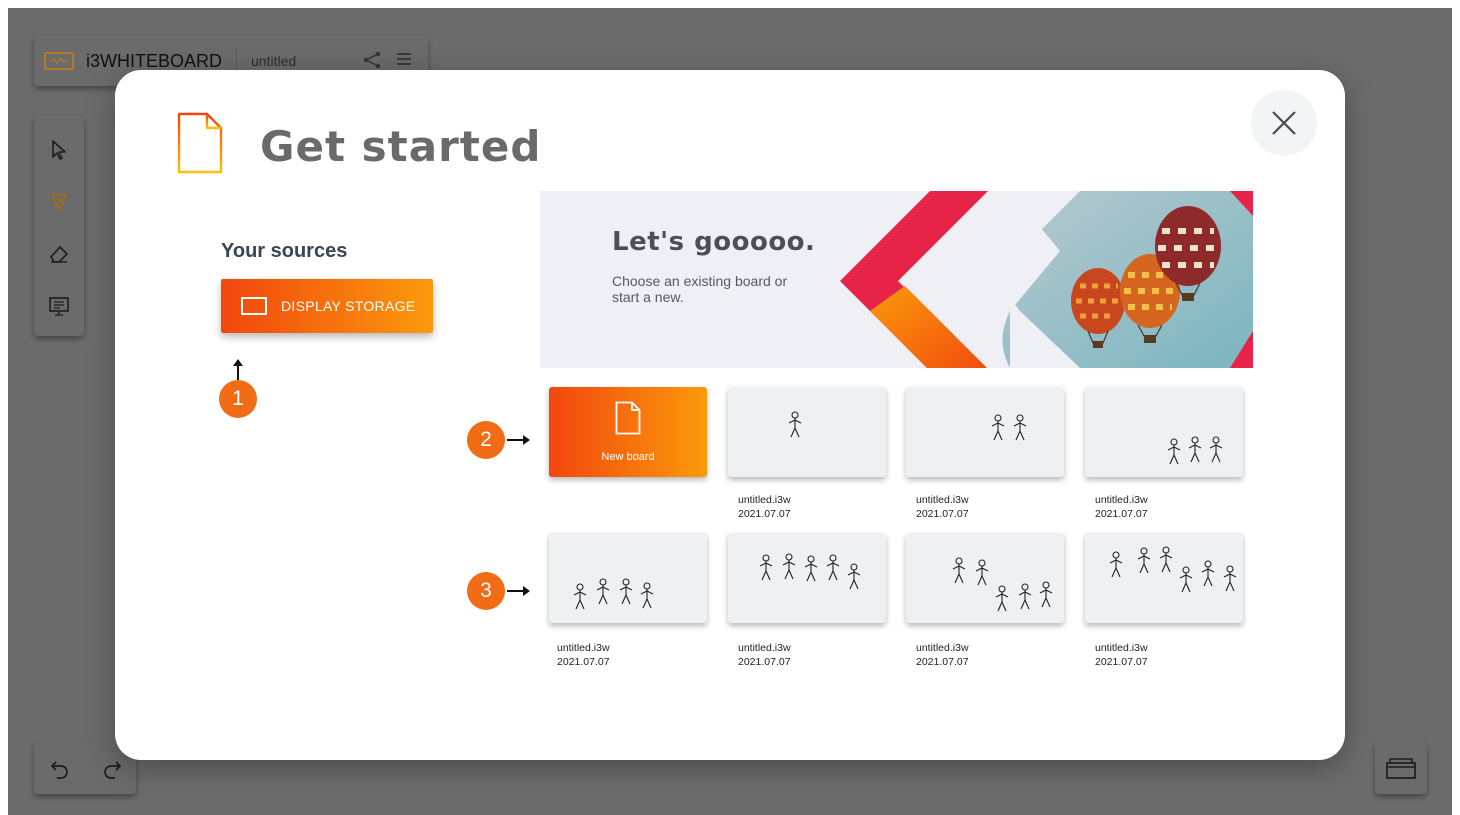 This screenshot has height=815, width=1460. Describe the element at coordinates (284, 251) in the screenshot. I see `sources-heading: Your sources` at that location.